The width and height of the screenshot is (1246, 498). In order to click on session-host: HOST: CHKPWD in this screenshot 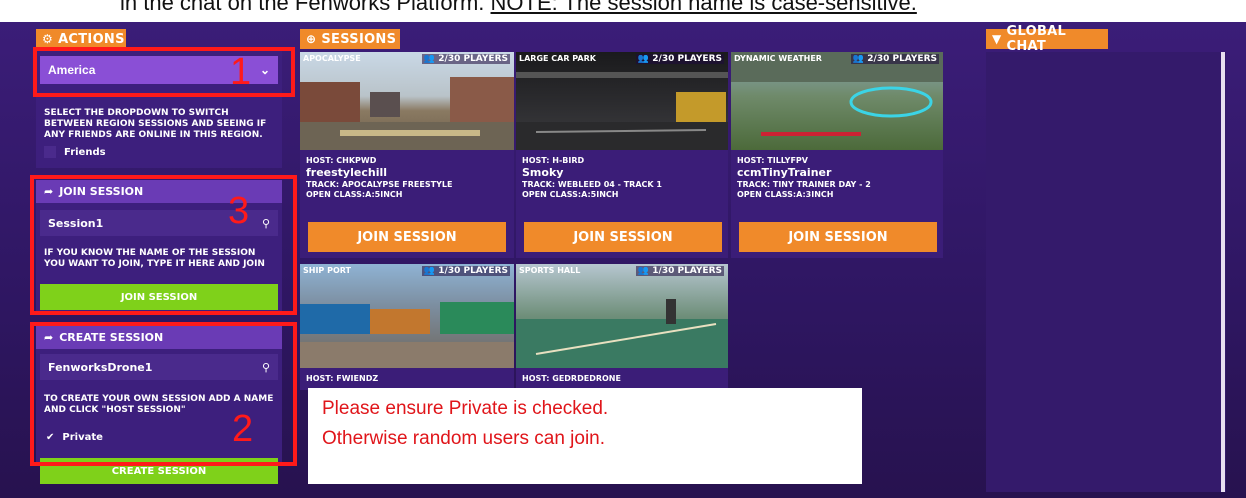, I will do `click(341, 160)`.